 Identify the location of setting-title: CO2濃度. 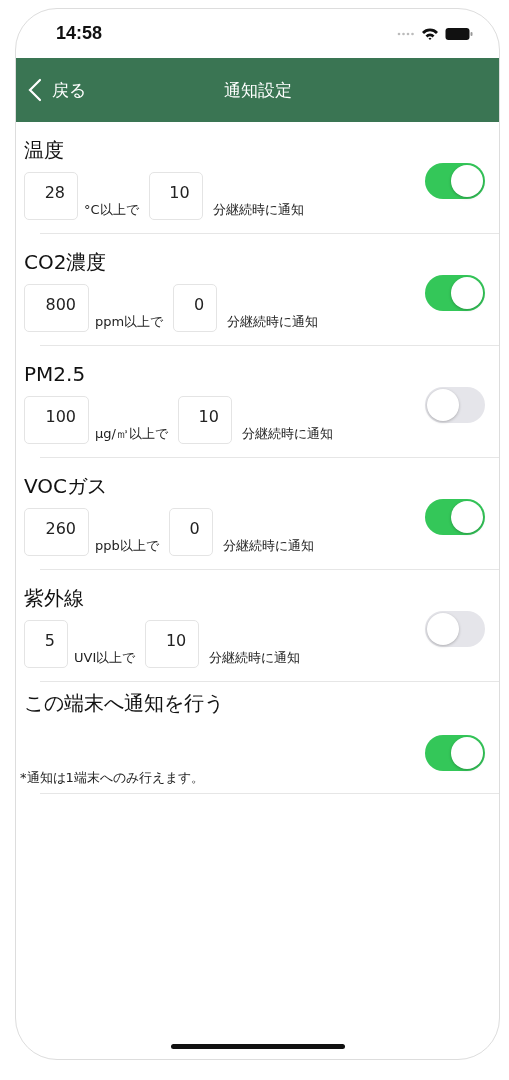
(66, 262).